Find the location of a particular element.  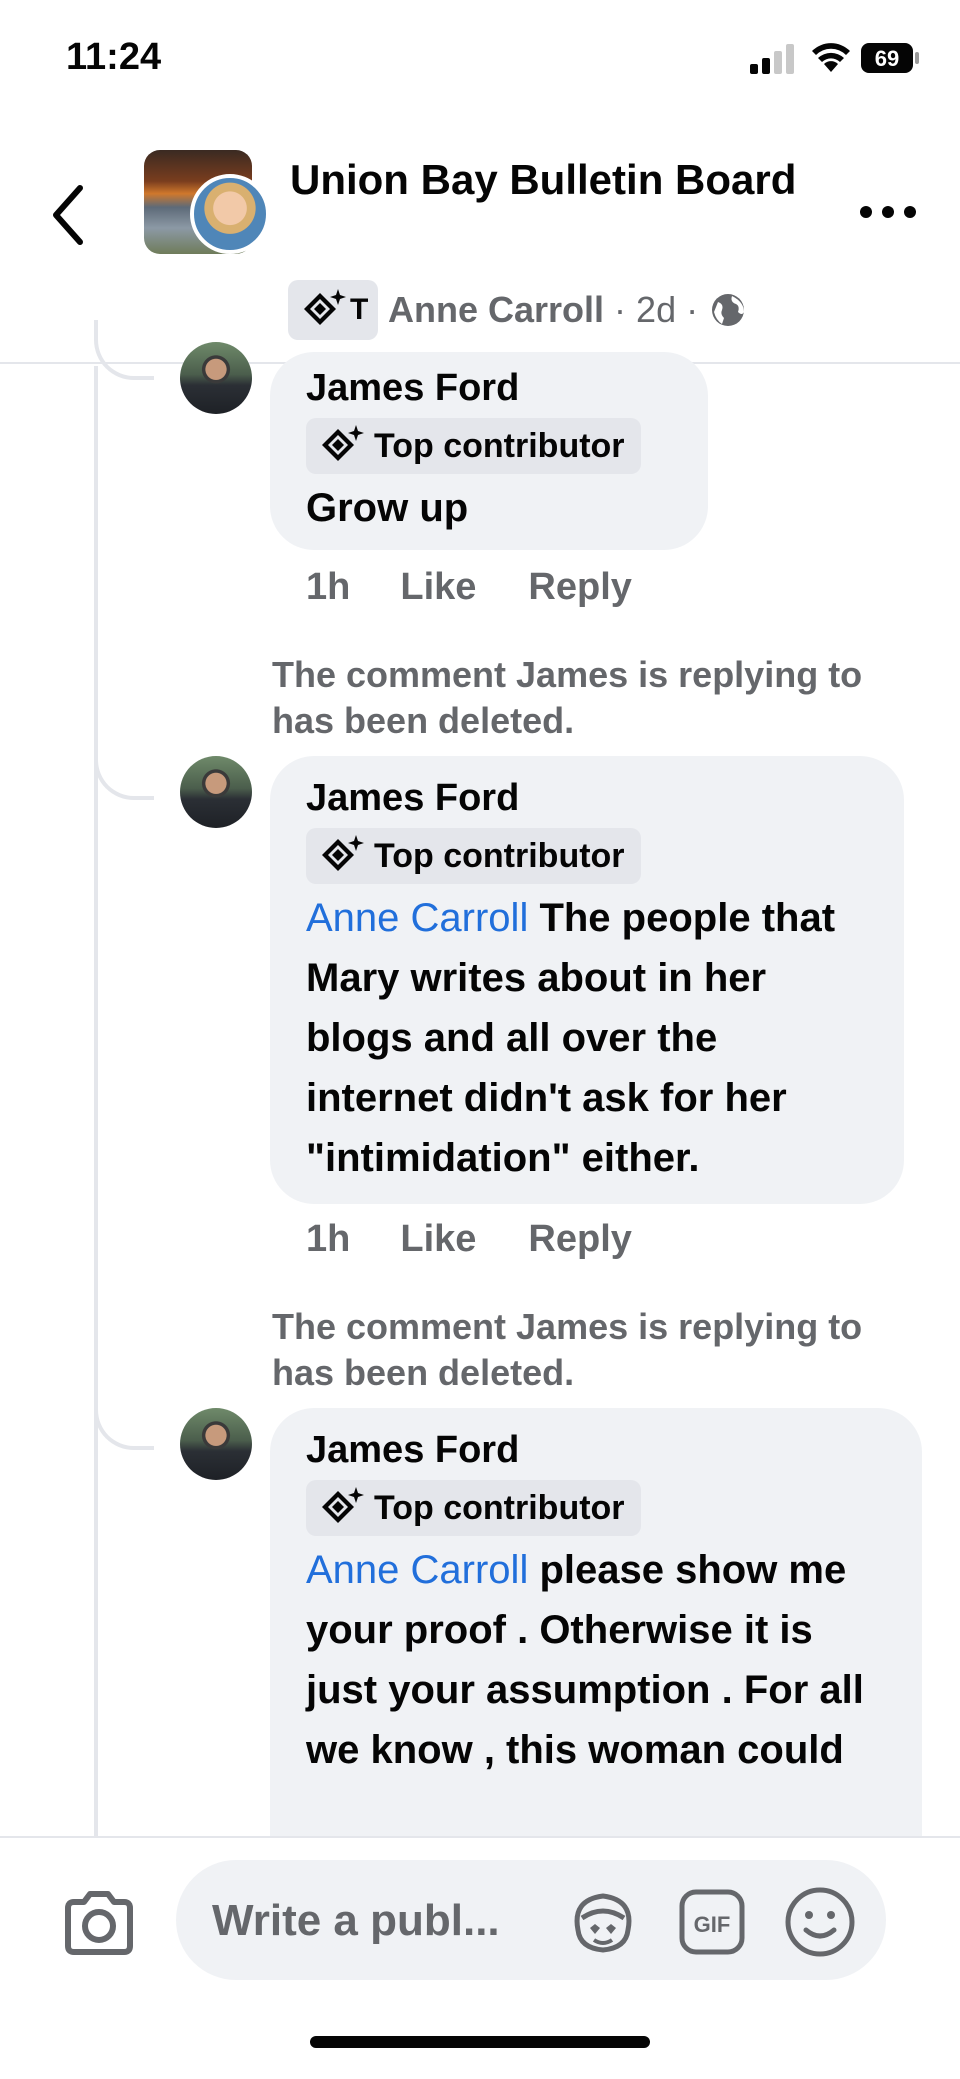

comment-text: Grow up is located at coordinates (387, 508).